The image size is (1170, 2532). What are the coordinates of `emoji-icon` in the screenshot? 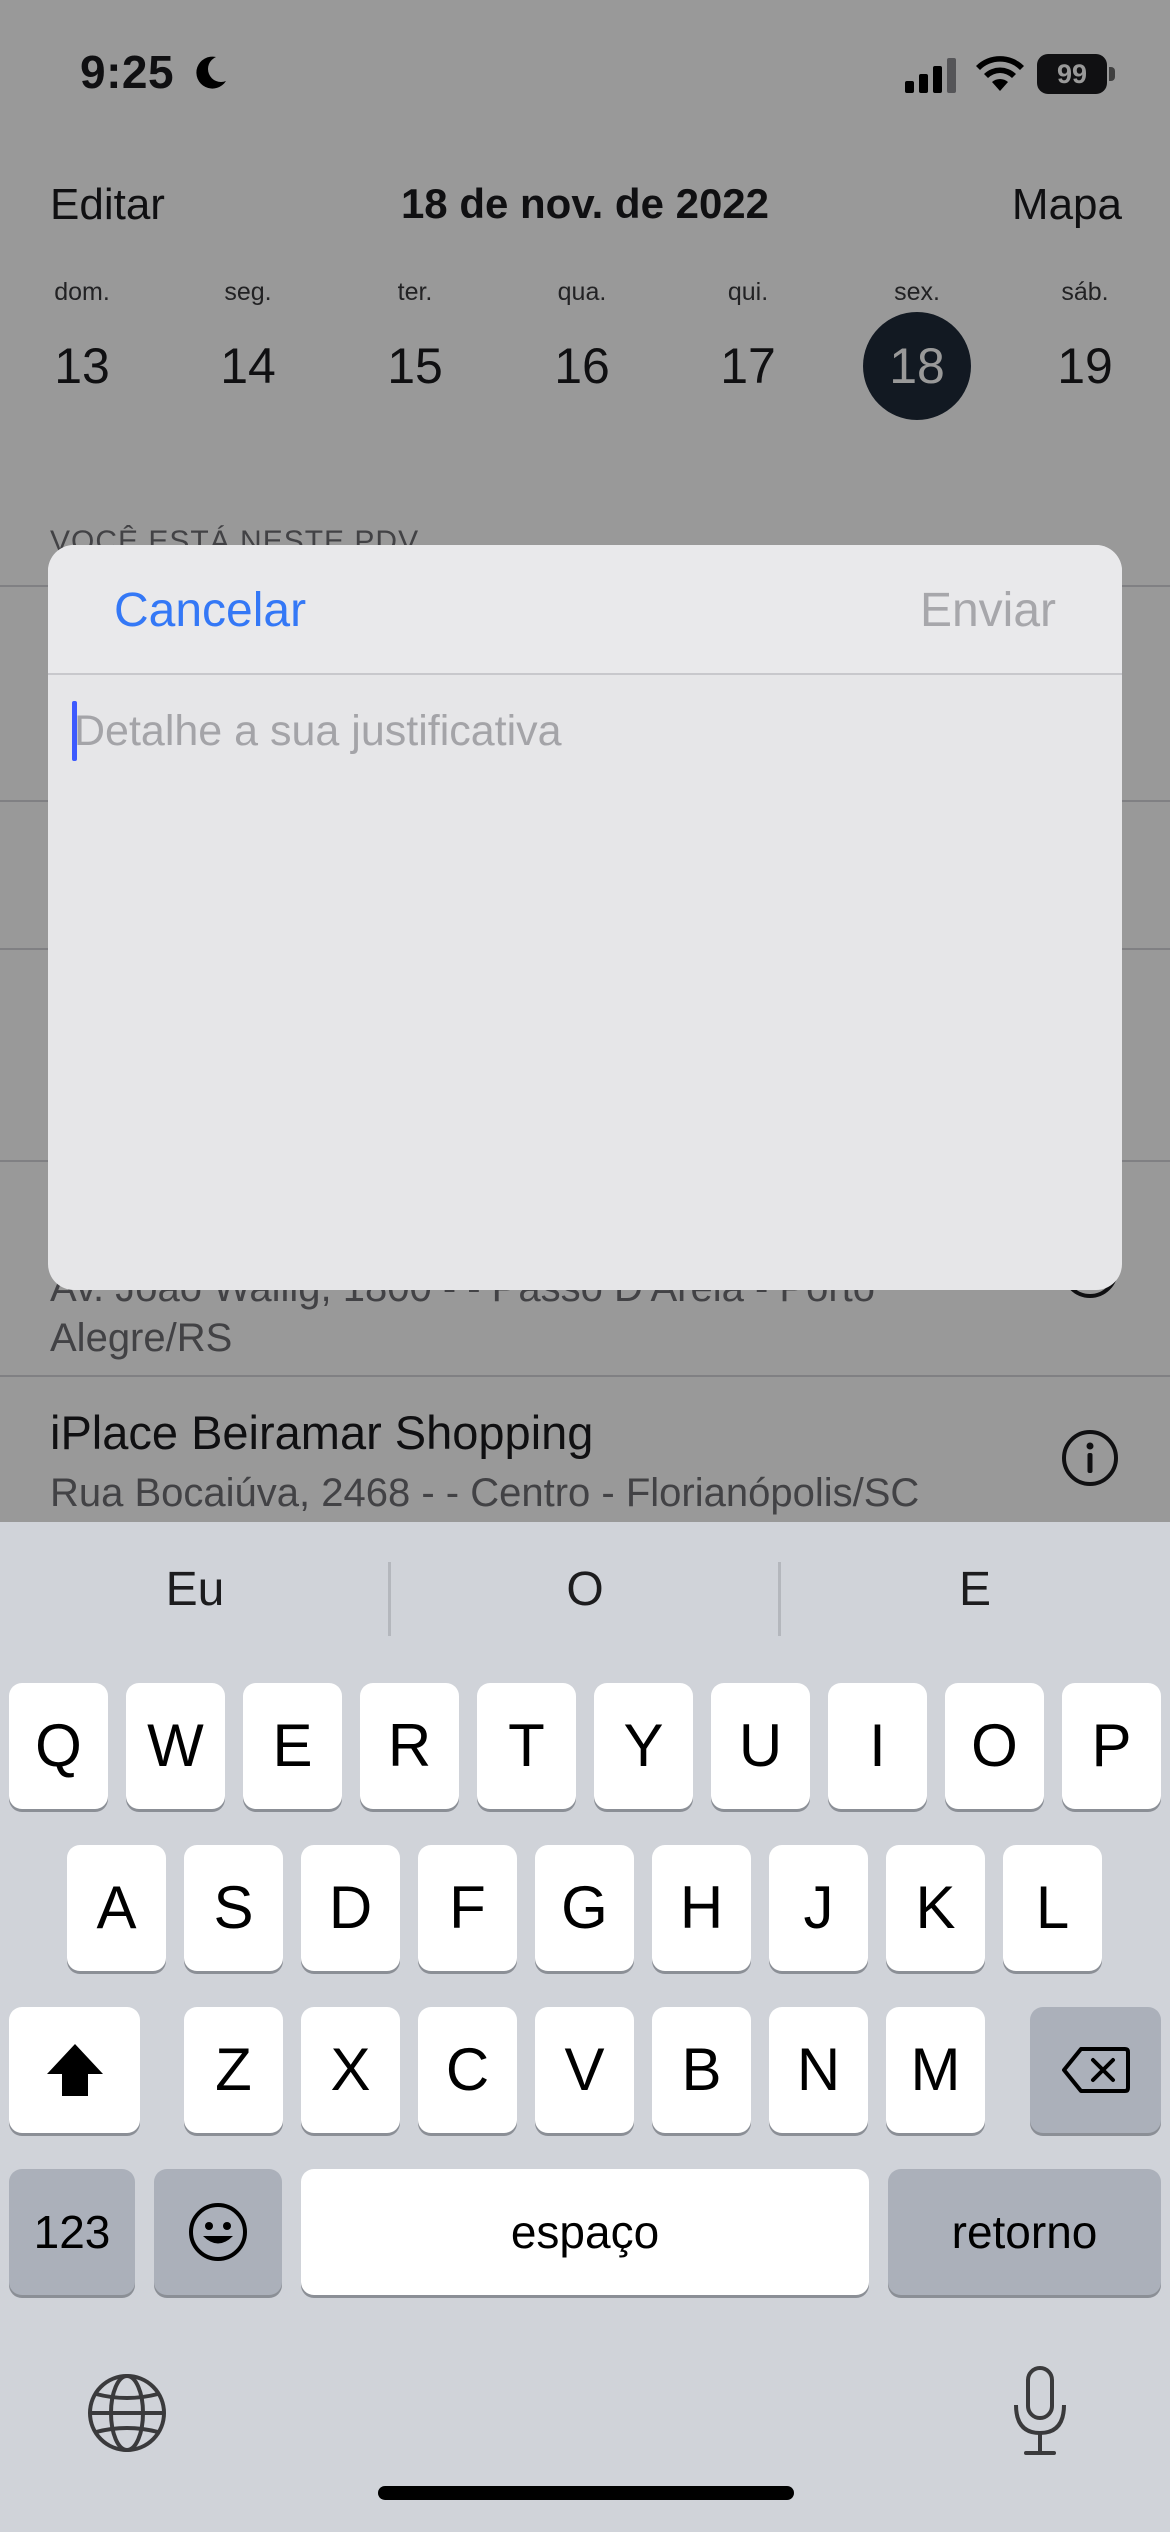 It's located at (218, 2232).